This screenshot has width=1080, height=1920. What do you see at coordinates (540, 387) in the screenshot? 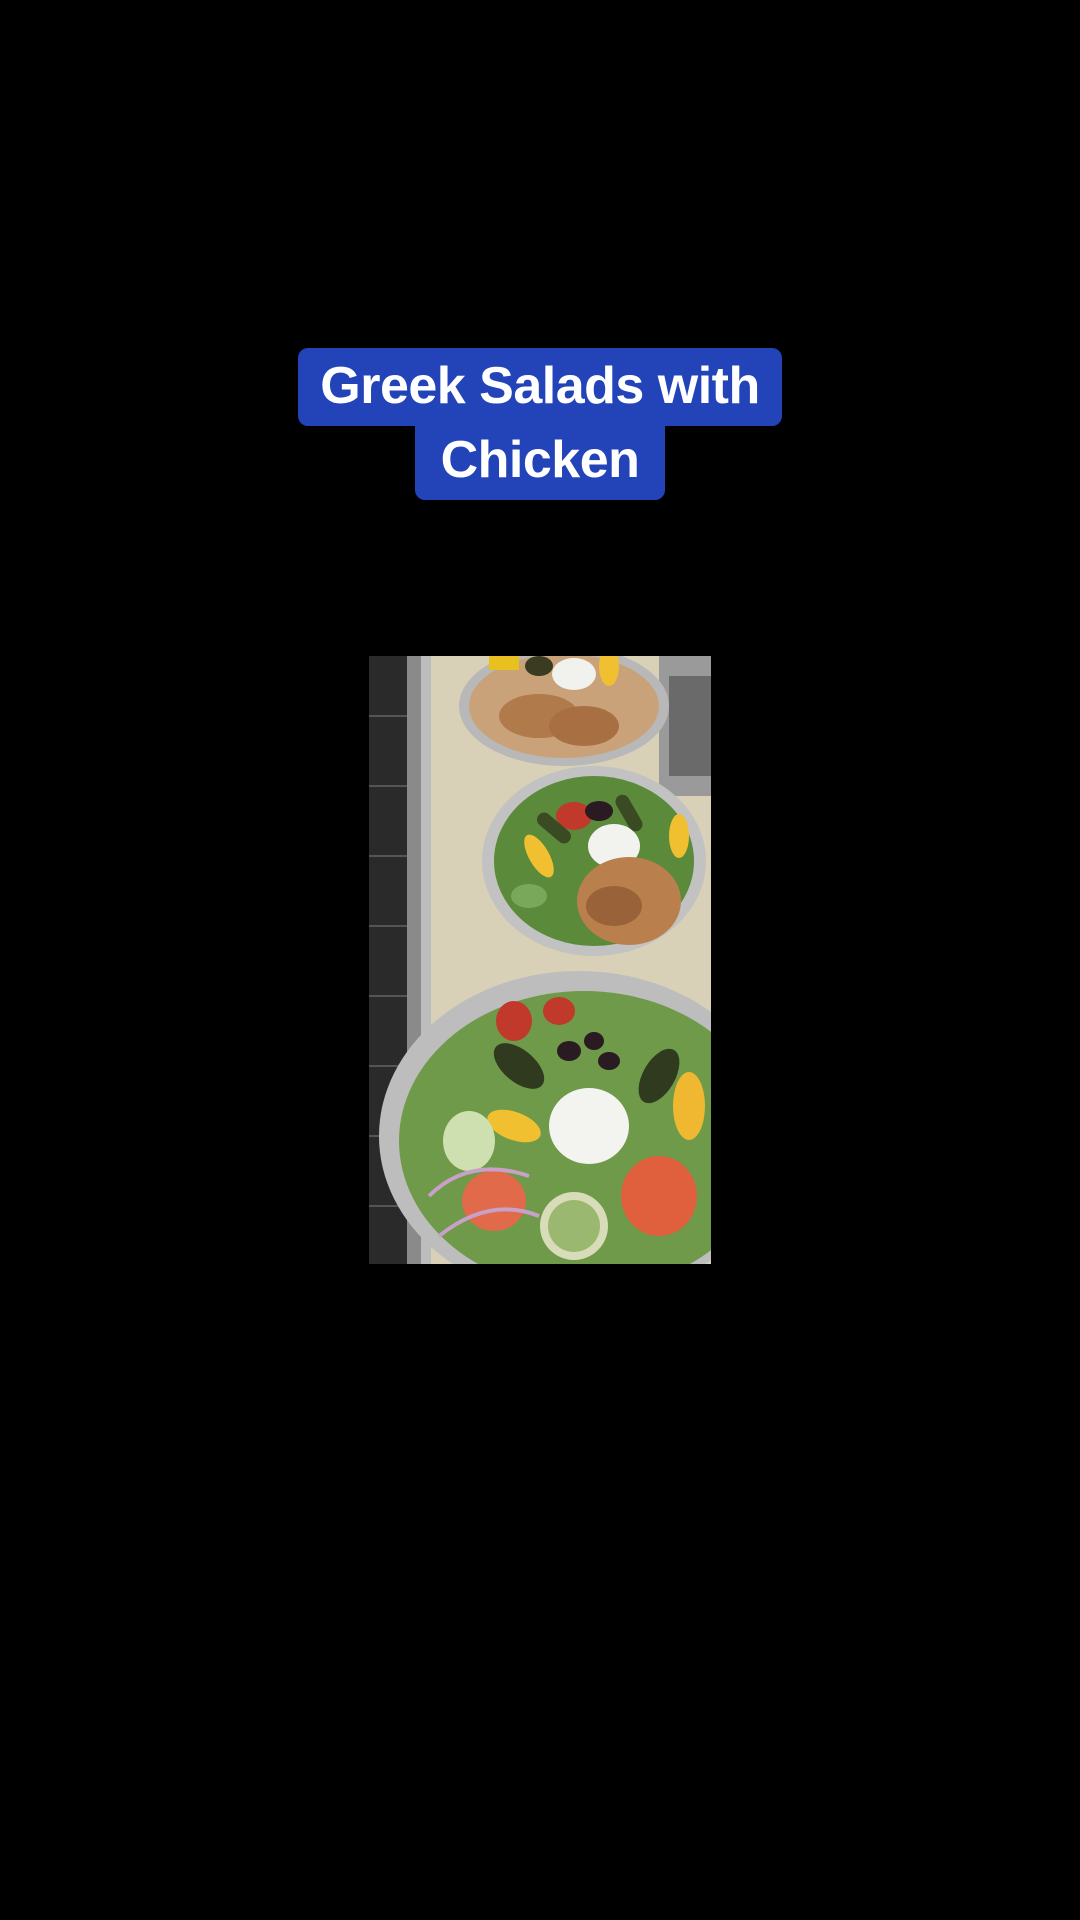
I see `caption-line-1: Greek Salads with` at bounding box center [540, 387].